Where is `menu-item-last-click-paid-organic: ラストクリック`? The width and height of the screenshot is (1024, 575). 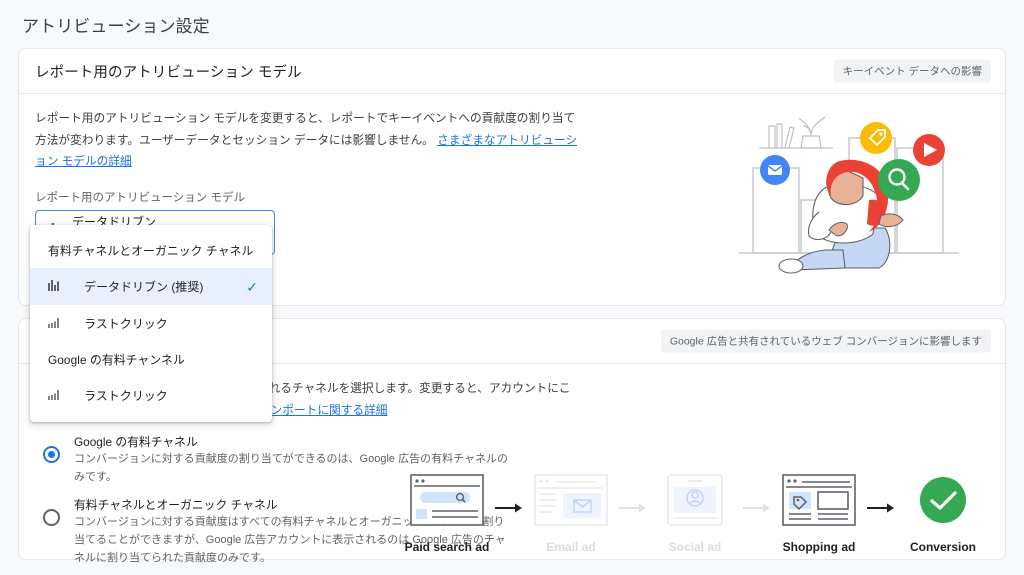
menu-item-last-click-paid-organic: ラストクリック is located at coordinates (151, 323).